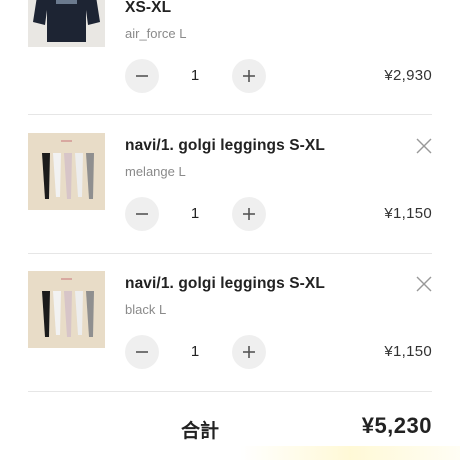 This screenshot has width=460, height=460. Describe the element at coordinates (146, 309) in the screenshot. I see `product-variant: black L` at that location.